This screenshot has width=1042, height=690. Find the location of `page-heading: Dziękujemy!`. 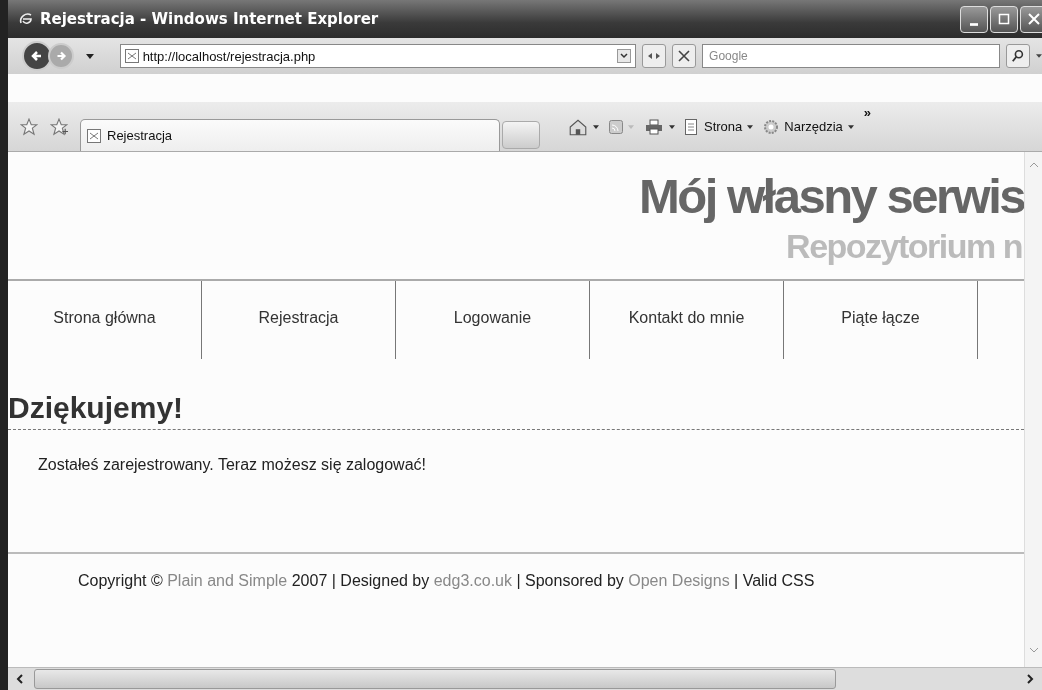

page-heading: Dziękujemy! is located at coordinates (516, 409).